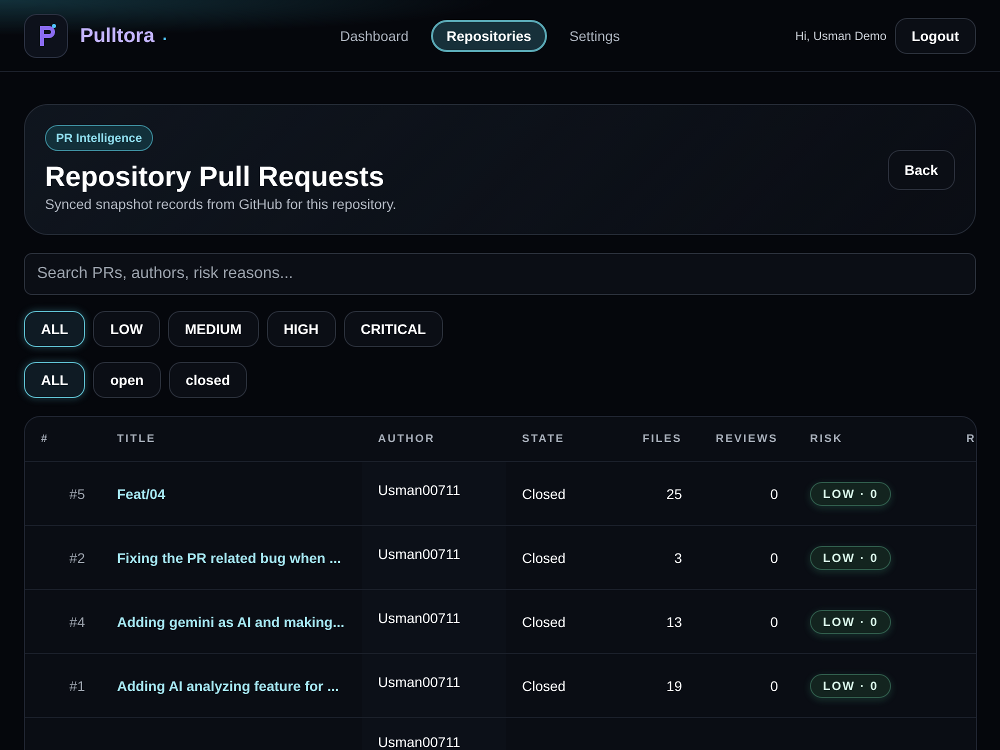 This screenshot has width=1000, height=750. Describe the element at coordinates (99, 138) in the screenshot. I see `section-badge: PR Intelligence` at that location.